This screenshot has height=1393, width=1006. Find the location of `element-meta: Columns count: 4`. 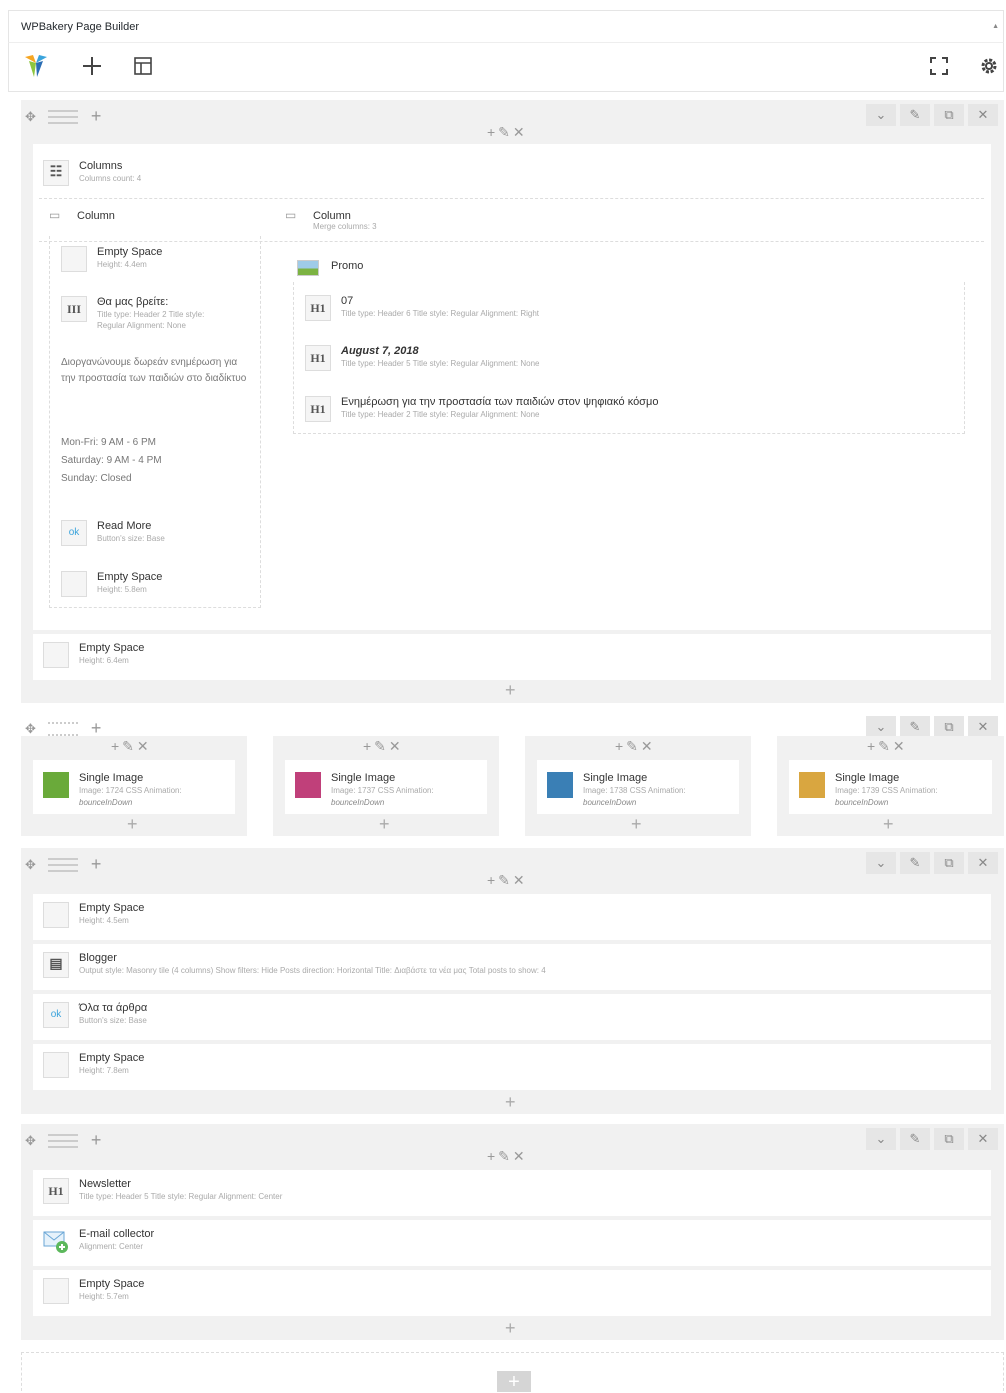

element-meta: Columns count: 4 is located at coordinates (110, 178).